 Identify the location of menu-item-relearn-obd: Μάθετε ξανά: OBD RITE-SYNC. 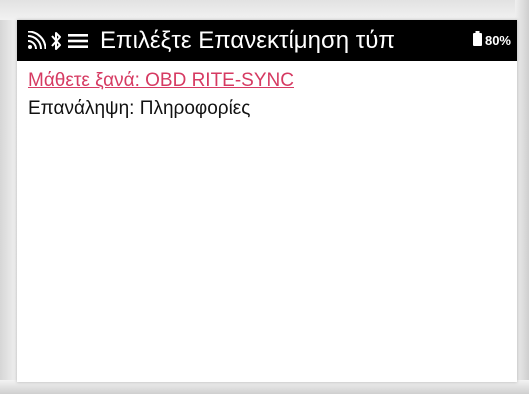
(161, 81).